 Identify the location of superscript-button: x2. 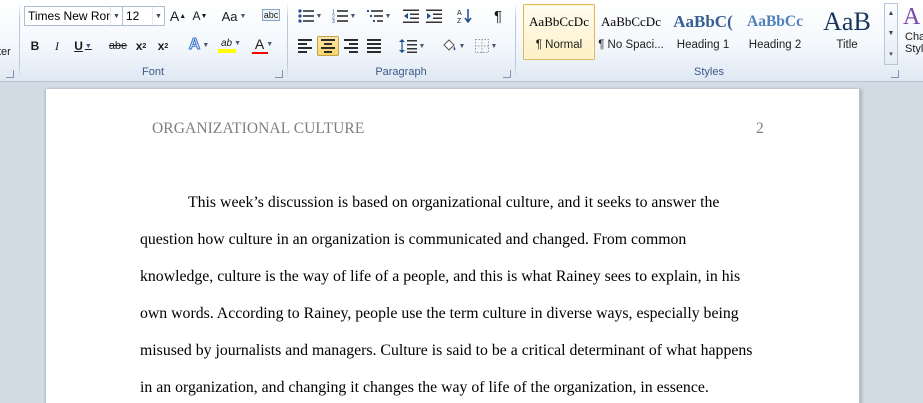
(163, 46).